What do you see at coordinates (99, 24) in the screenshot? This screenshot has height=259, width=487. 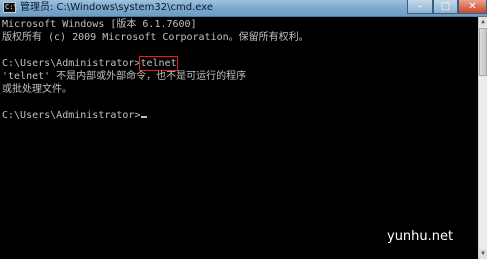 I see `version-line: Microsoft Windows [版本 6.1.7600]` at bounding box center [99, 24].